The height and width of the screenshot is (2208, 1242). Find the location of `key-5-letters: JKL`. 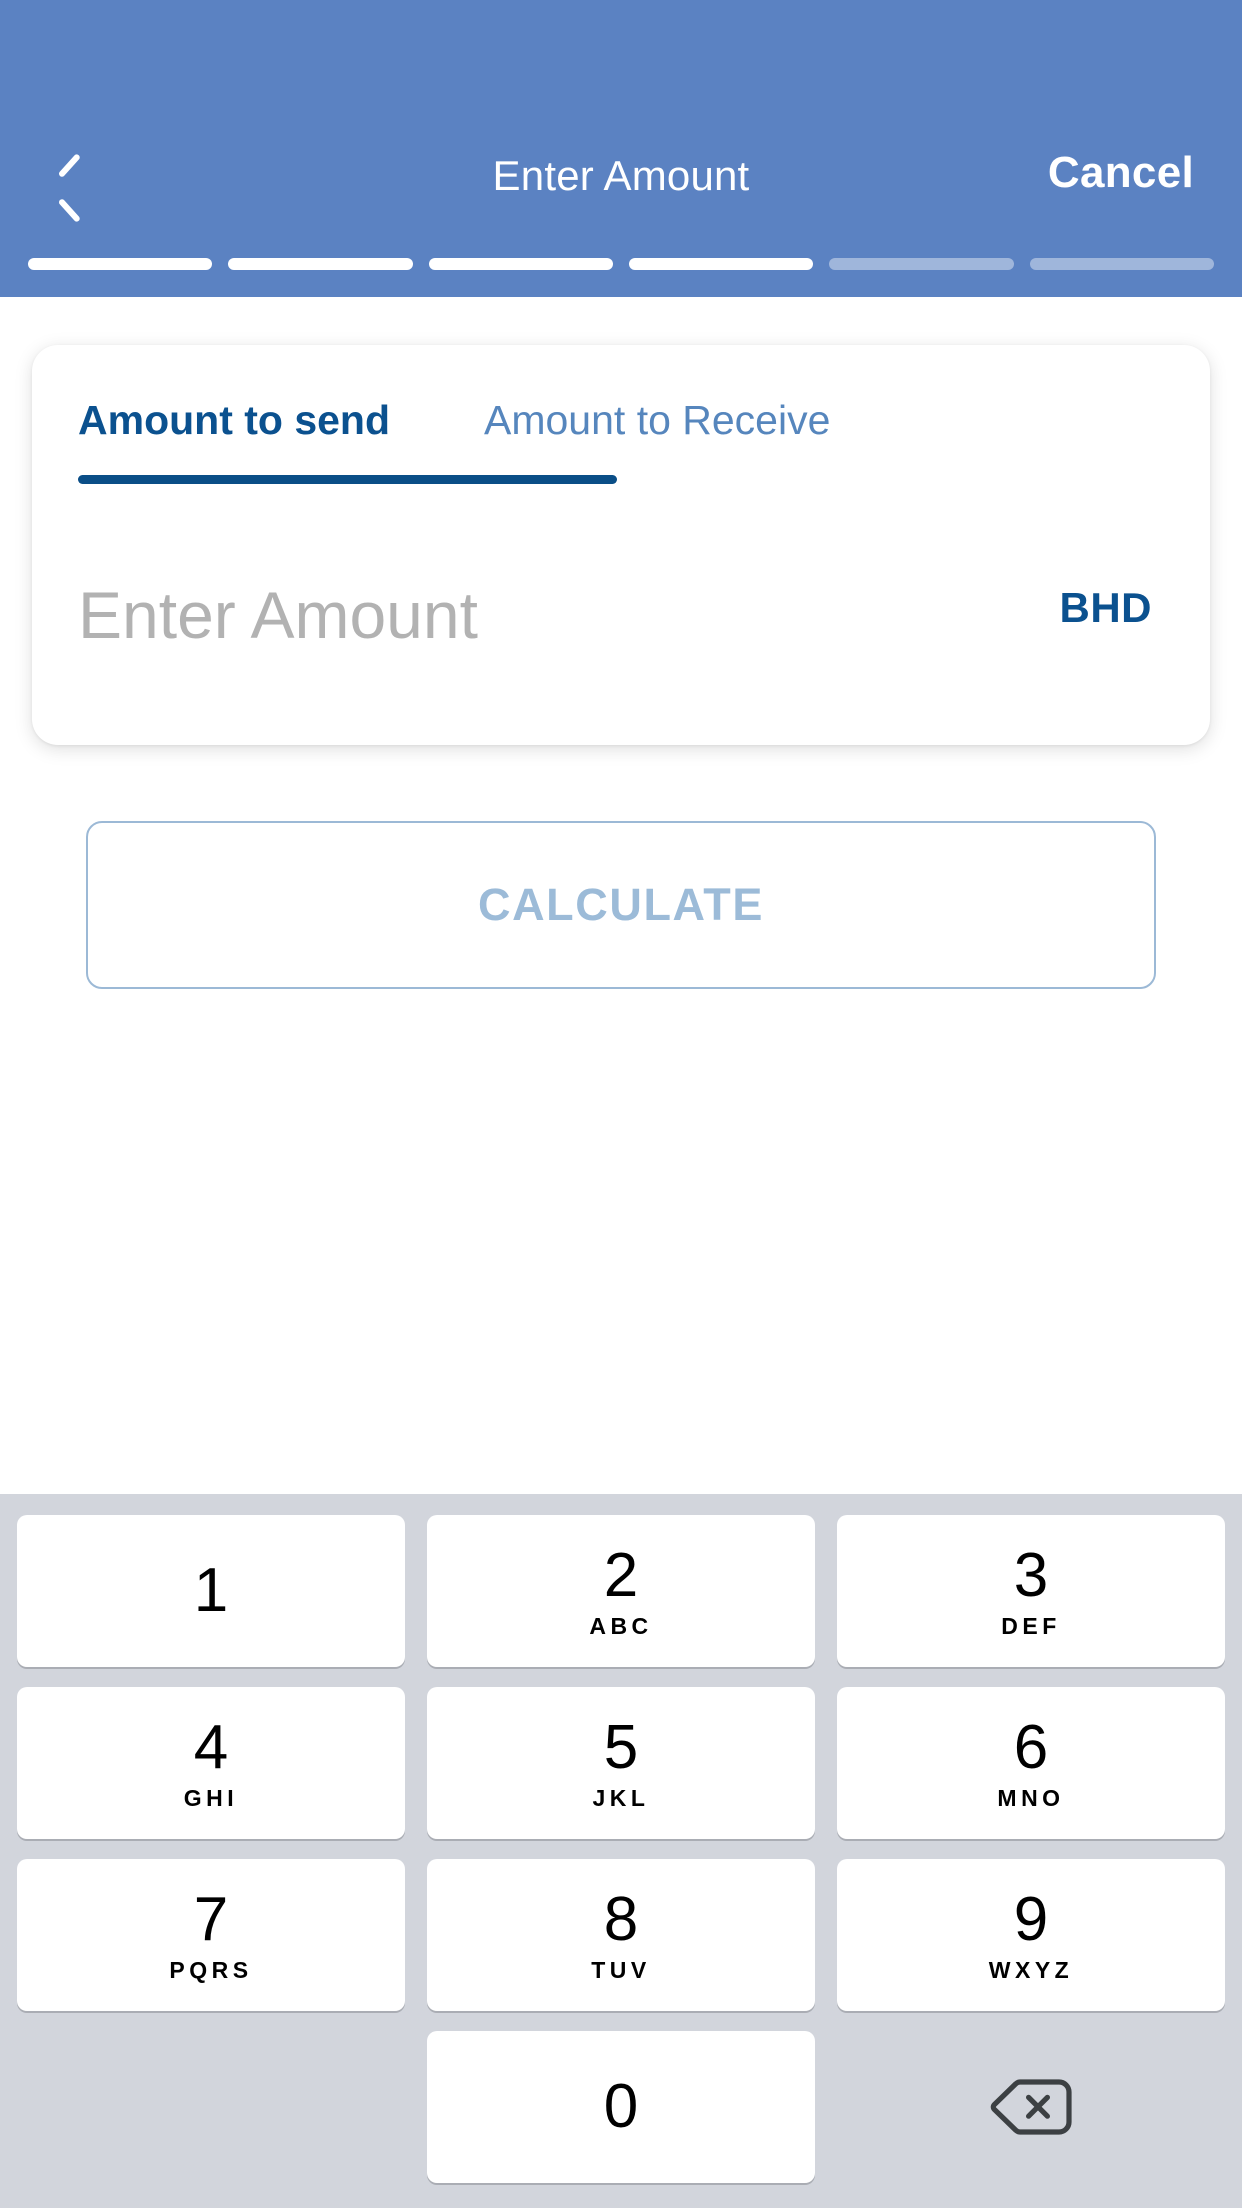

key-5-letters: JKL is located at coordinates (621, 1797).